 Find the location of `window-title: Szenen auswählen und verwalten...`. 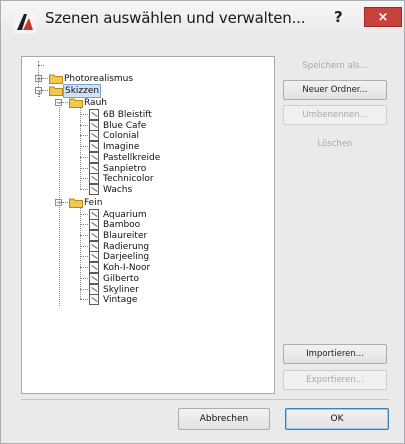

window-title: Szenen auswählen und verwalten... is located at coordinates (175, 18).